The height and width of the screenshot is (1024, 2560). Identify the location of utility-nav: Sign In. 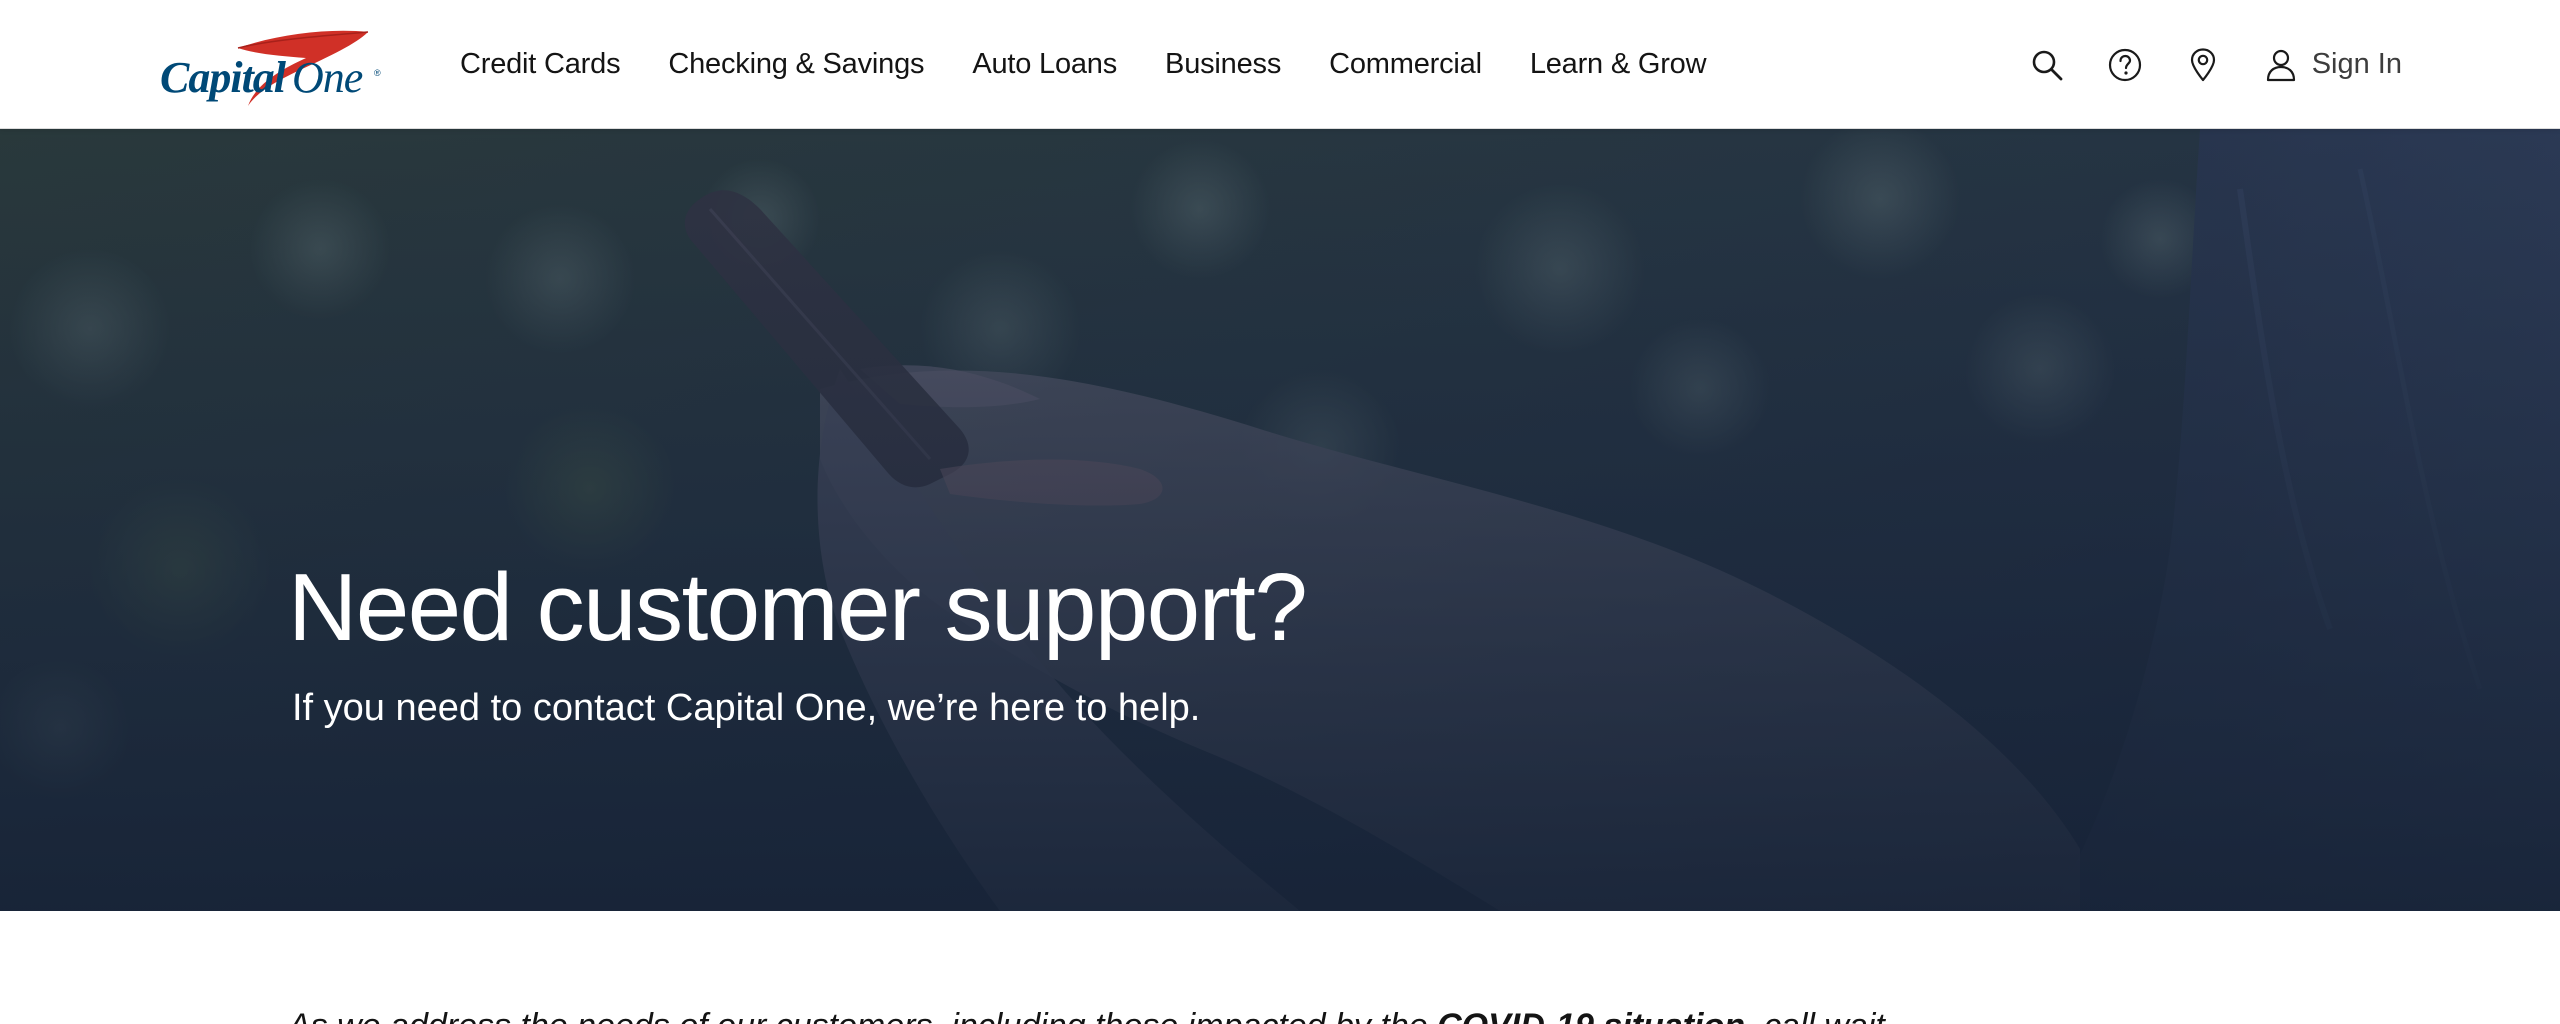
(2195, 64).